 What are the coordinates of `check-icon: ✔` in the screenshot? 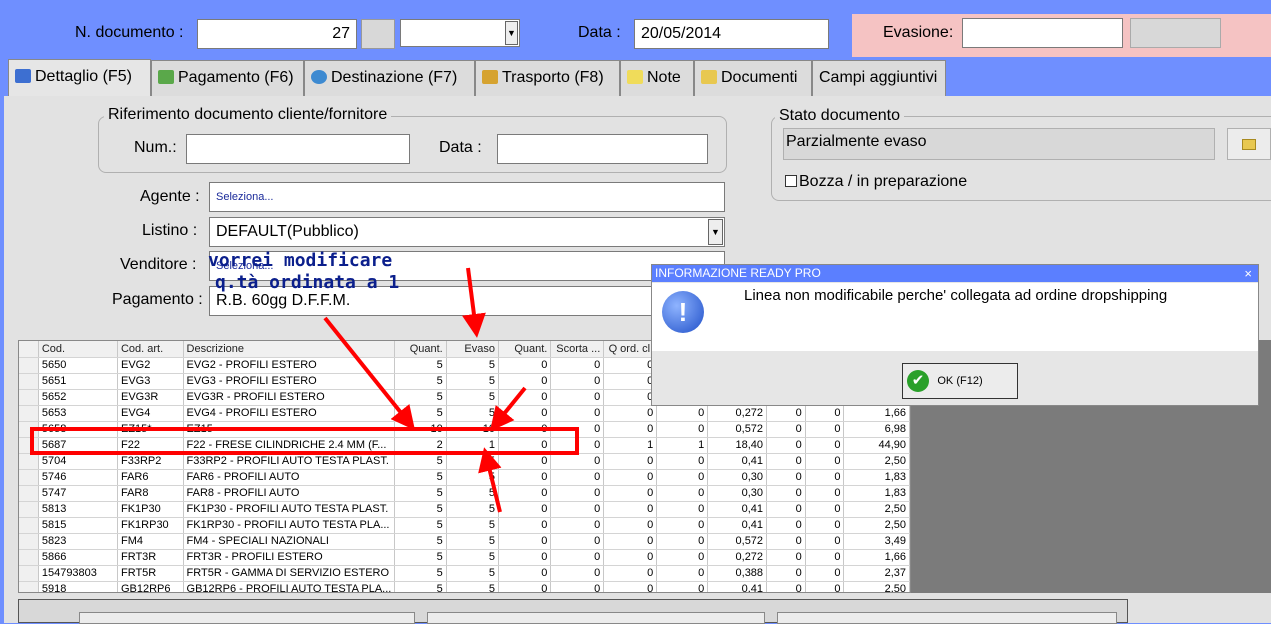 It's located at (918, 381).